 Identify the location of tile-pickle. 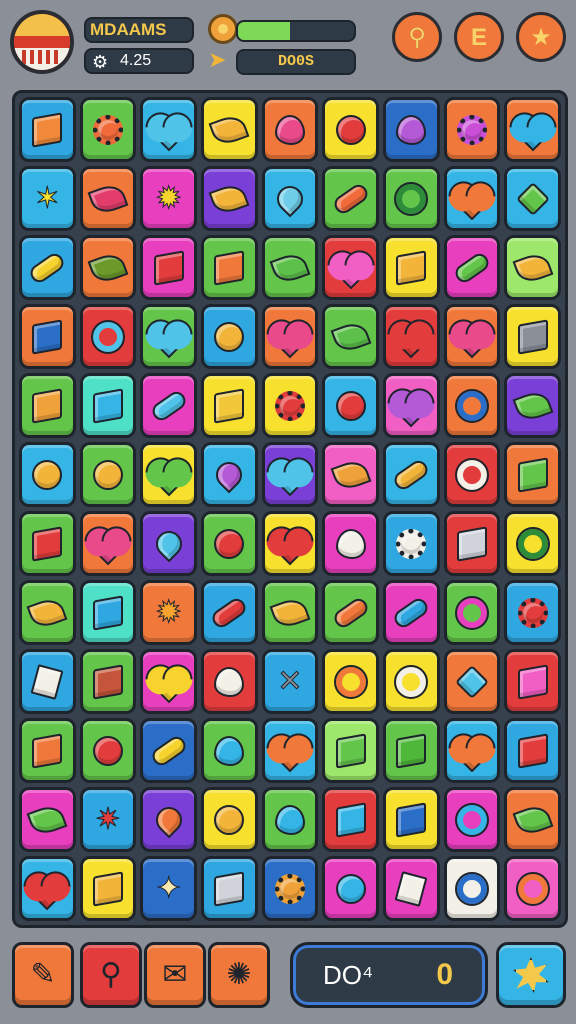
(472, 267).